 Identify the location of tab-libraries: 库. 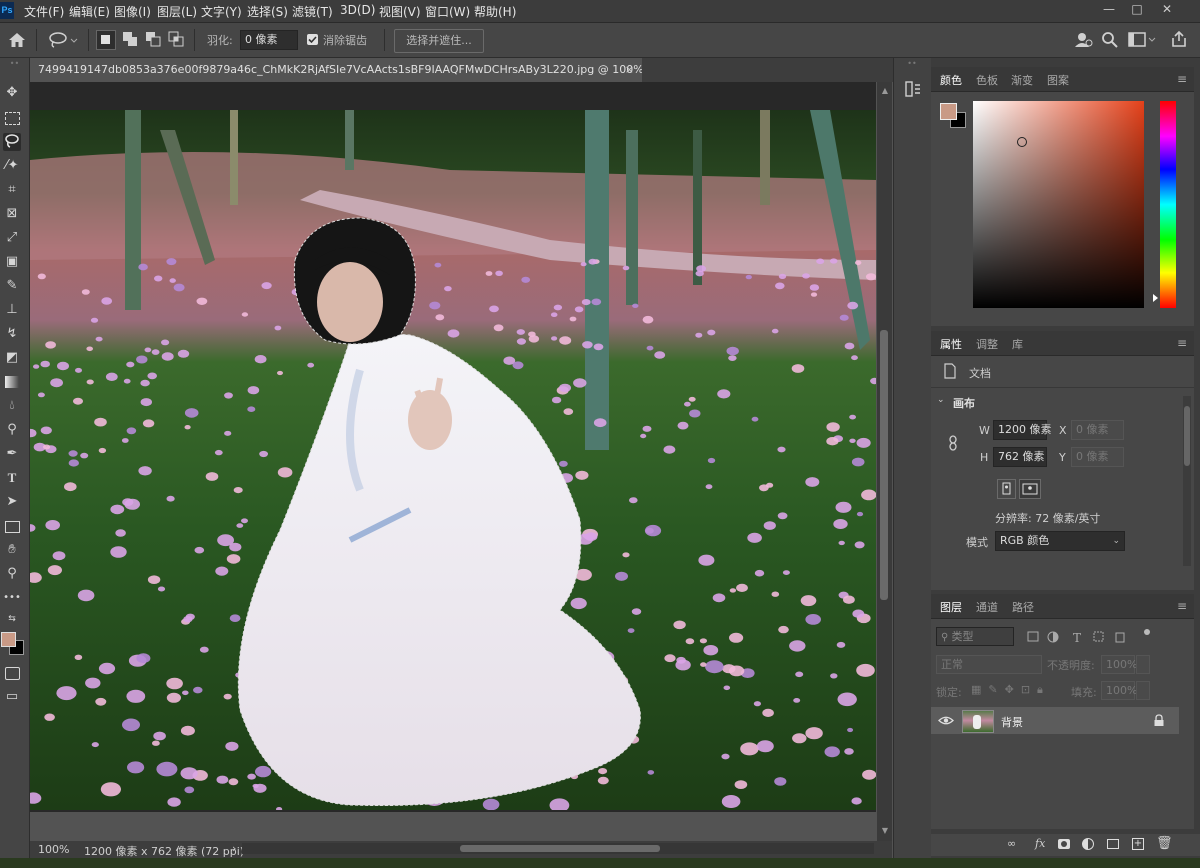
(1017, 344).